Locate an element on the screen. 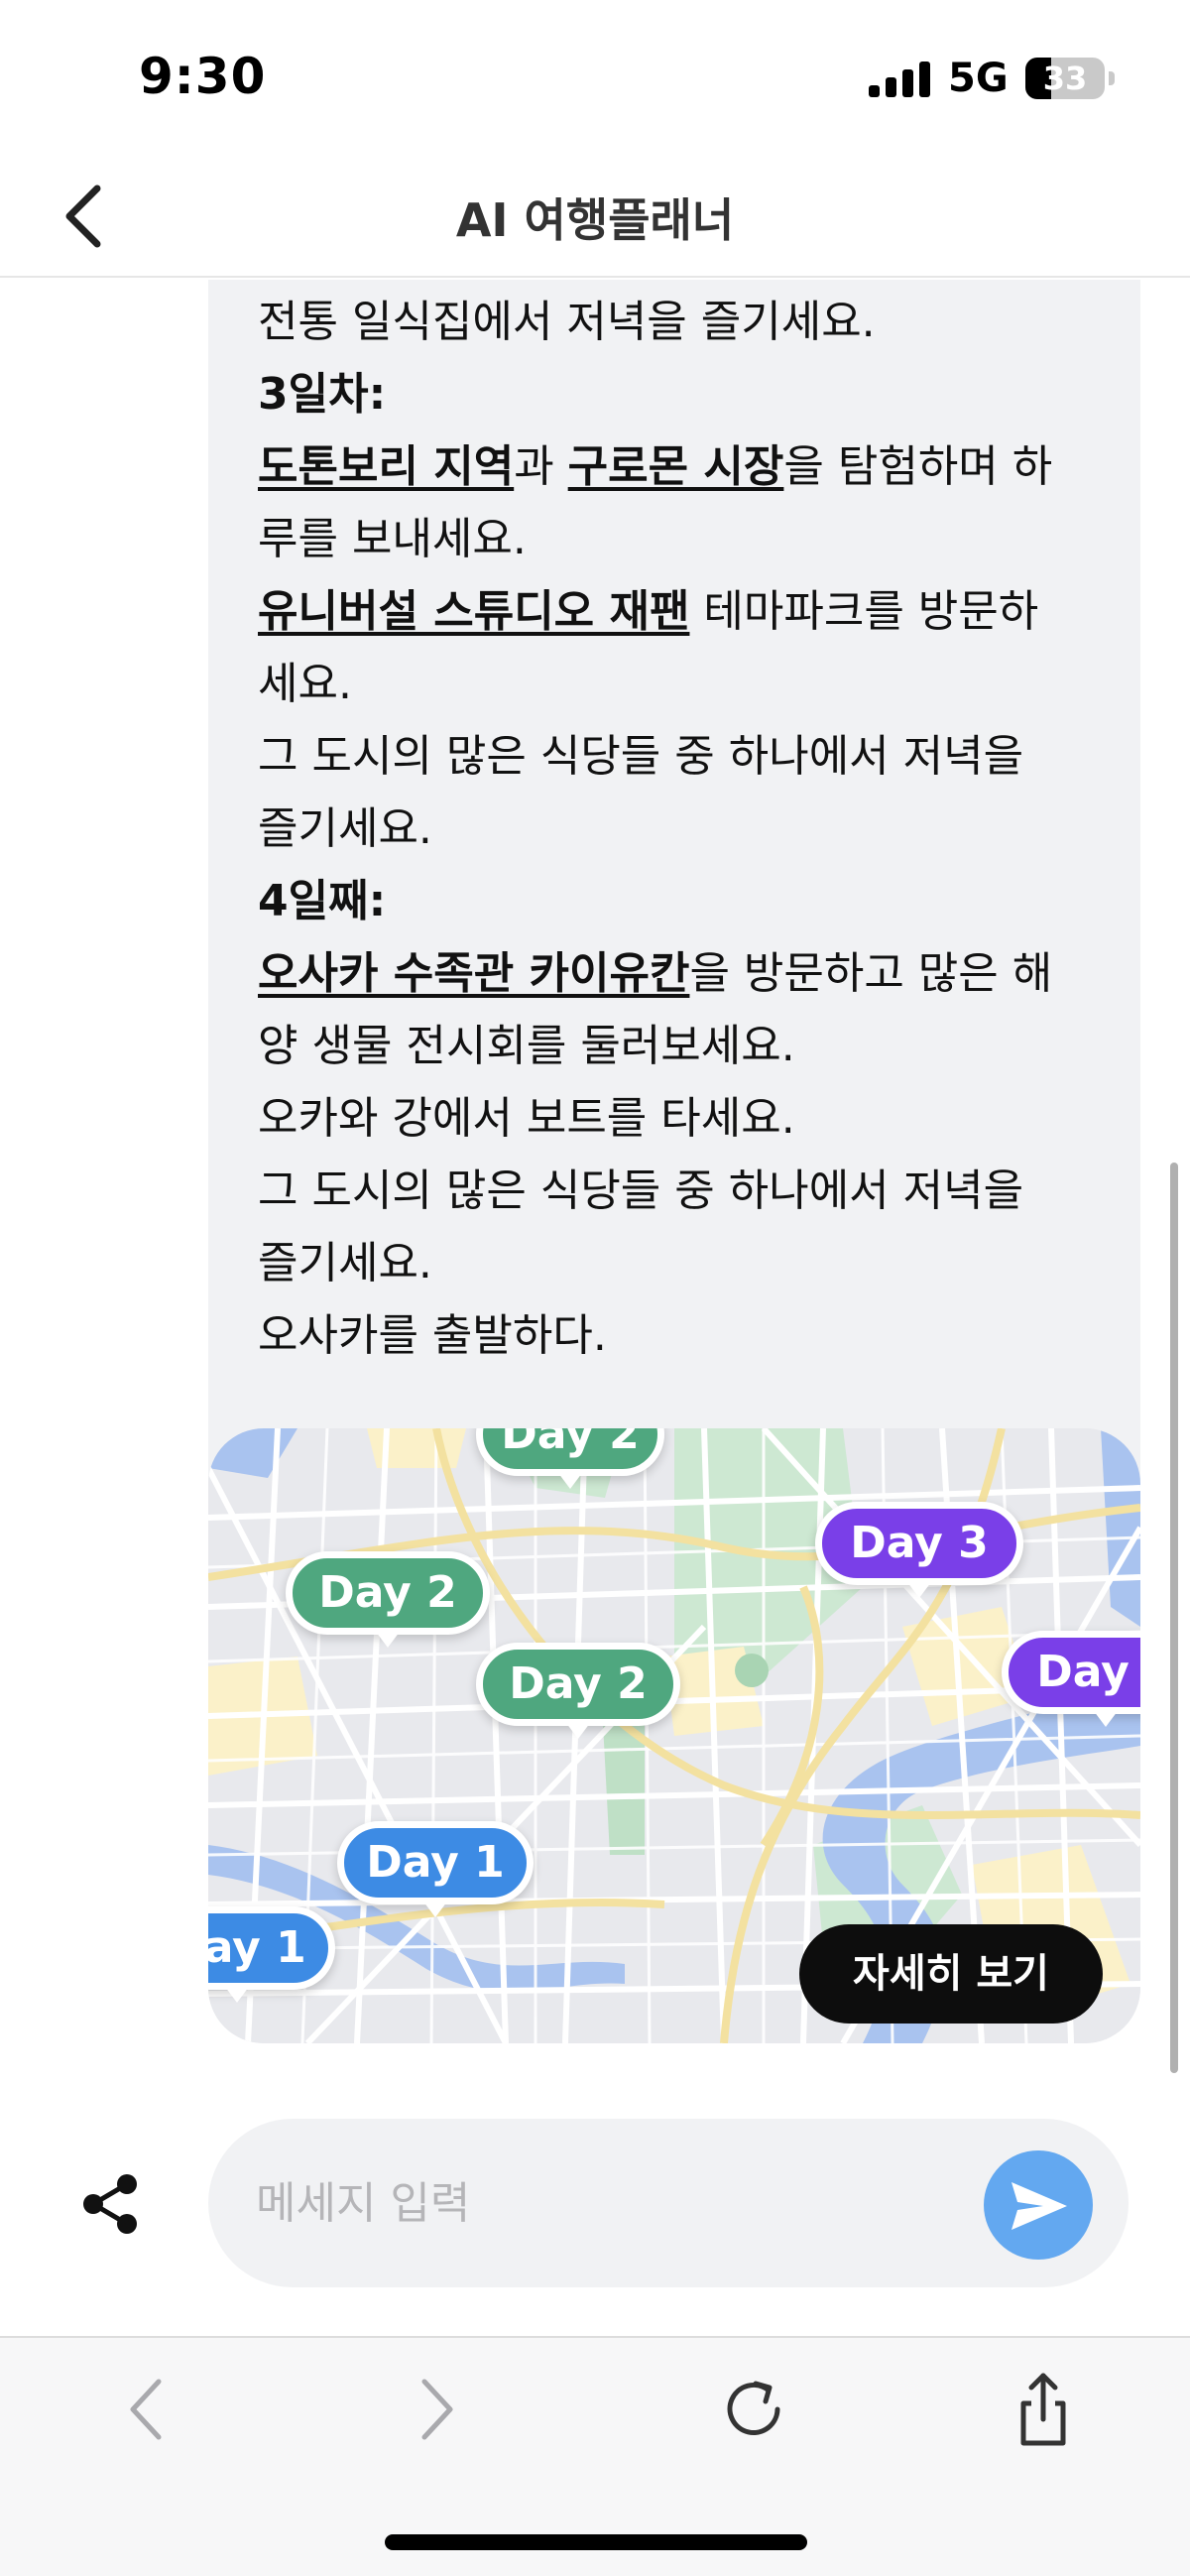 Image resolution: width=1190 pixels, height=2576 pixels. status-time: 9:30 is located at coordinates (203, 76).